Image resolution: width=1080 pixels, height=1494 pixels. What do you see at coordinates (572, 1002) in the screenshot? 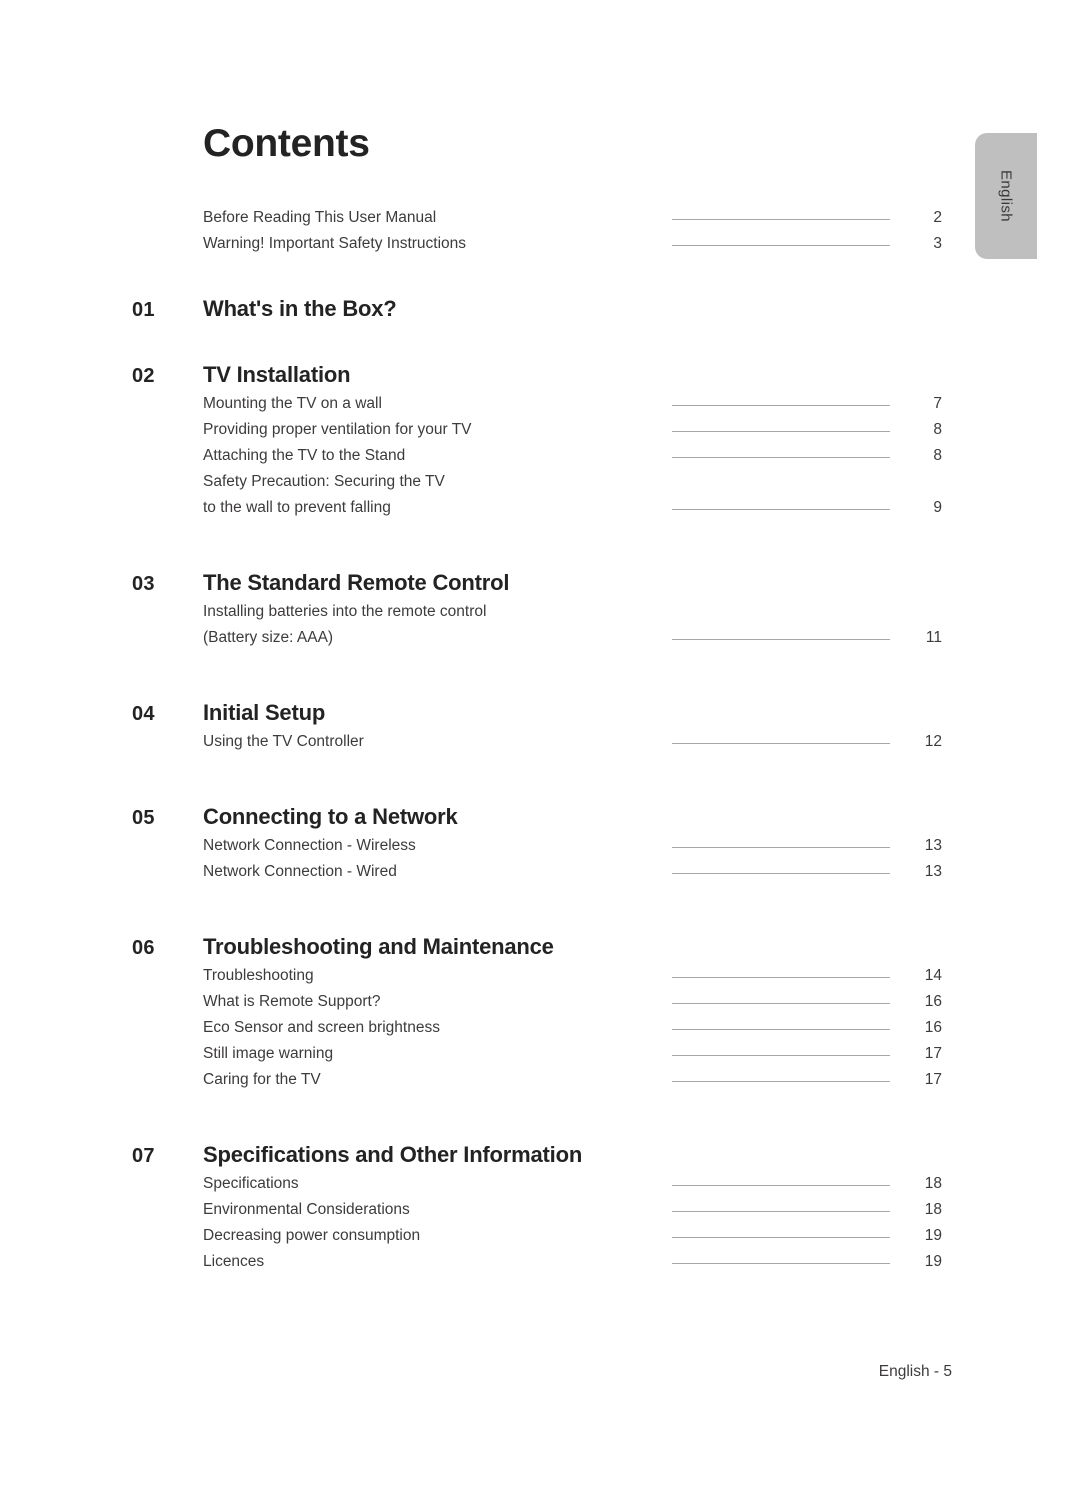
I see `toc-entry: What is Remote Support? 16` at bounding box center [572, 1002].